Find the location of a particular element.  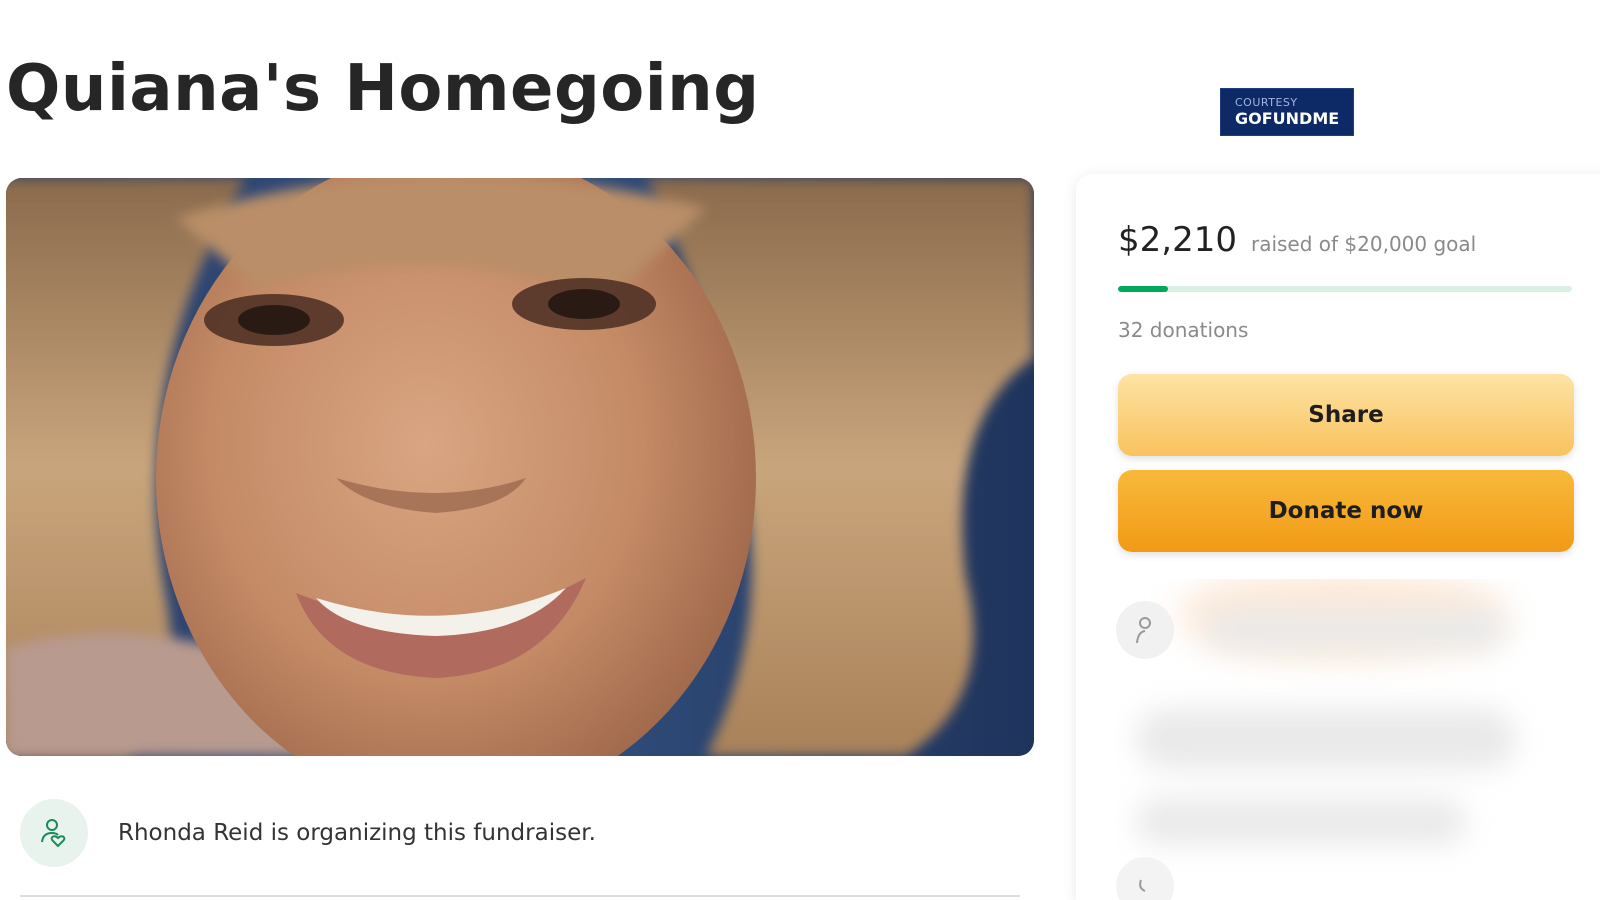

courtesy-watermark: COURTESY GOFUNDME is located at coordinates (1287, 112).